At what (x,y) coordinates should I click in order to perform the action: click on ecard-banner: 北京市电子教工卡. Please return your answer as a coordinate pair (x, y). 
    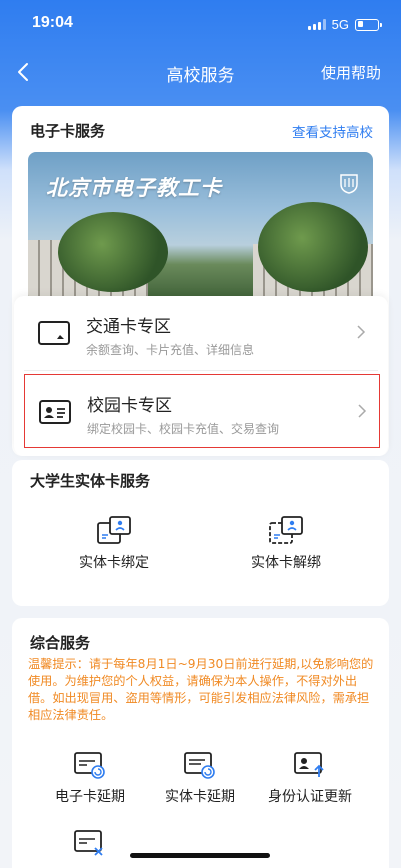
    Looking at the image, I should click on (200, 227).